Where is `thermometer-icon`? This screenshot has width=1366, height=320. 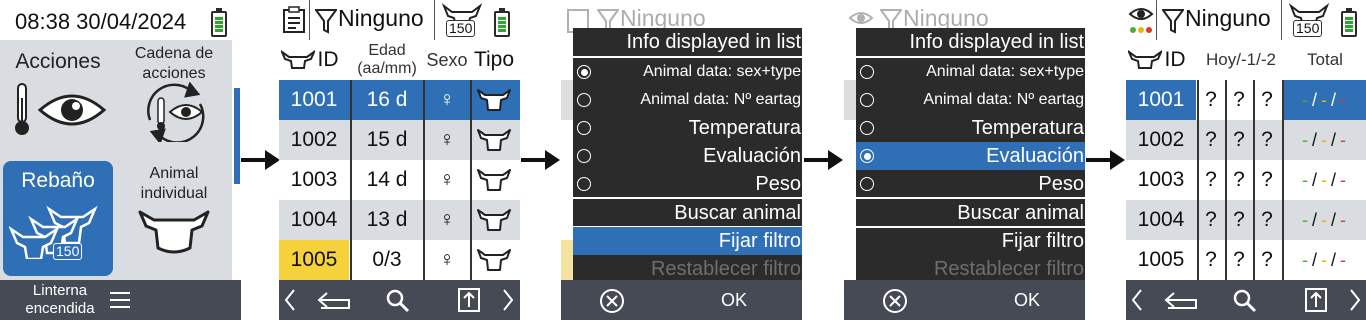
thermometer-icon is located at coordinates (161, 113).